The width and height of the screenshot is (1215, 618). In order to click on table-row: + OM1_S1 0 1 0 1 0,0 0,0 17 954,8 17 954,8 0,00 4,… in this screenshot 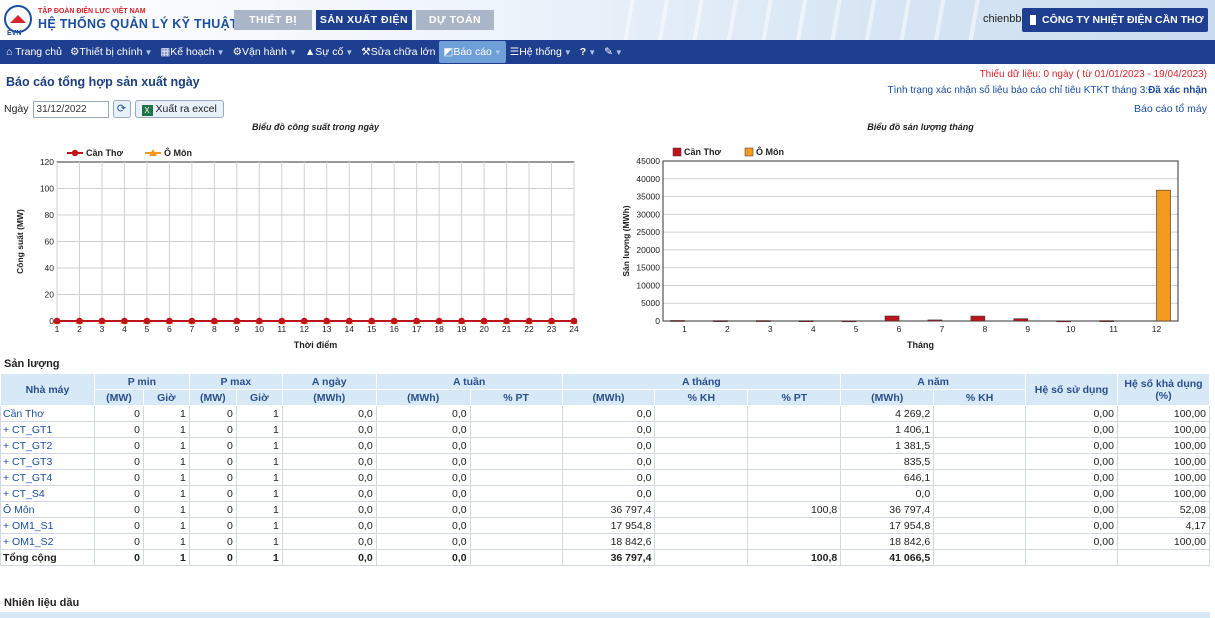, I will do `click(605, 525)`.